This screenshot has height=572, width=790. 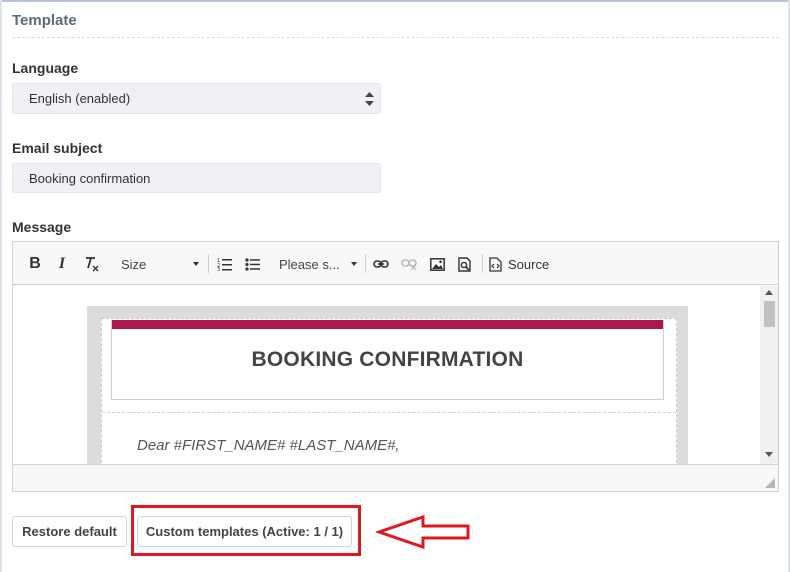 What do you see at coordinates (389, 412) in the screenshot?
I see `email-divider` at bounding box center [389, 412].